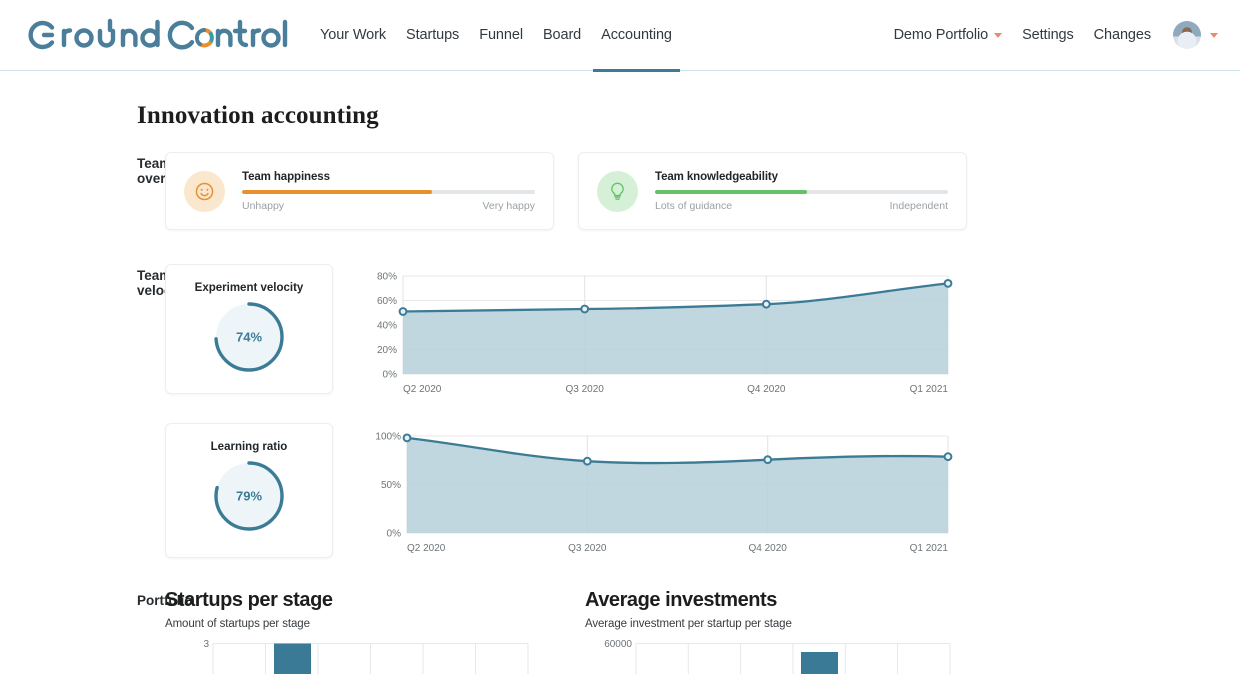 This screenshot has height=680, width=1240. I want to click on section-label-team-velocity: Team velocity, so click(162, 283).